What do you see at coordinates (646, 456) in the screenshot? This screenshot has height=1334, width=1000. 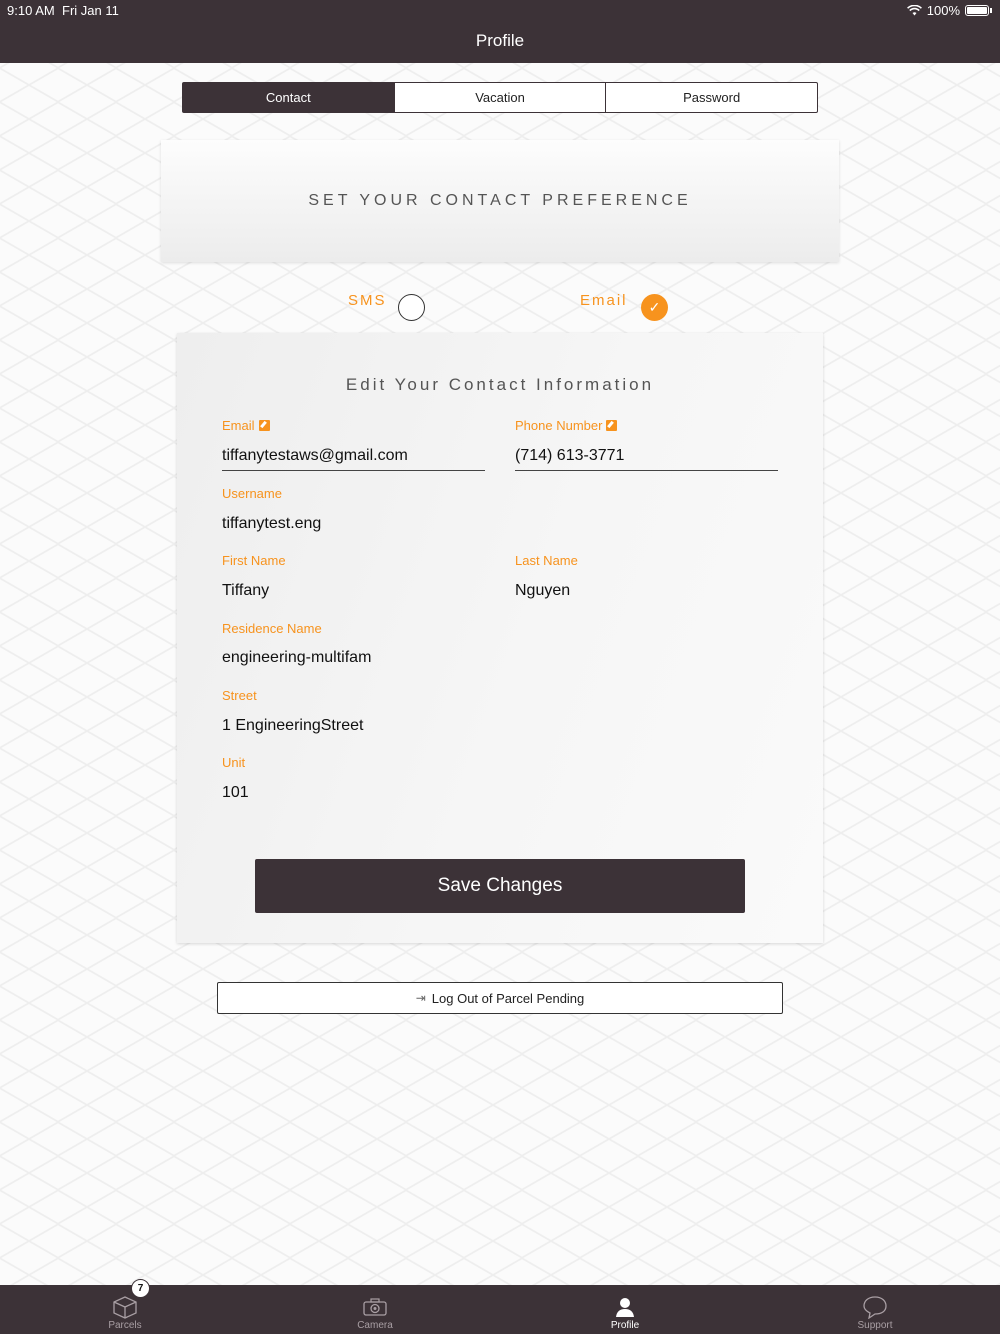 I see `phone-field` at bounding box center [646, 456].